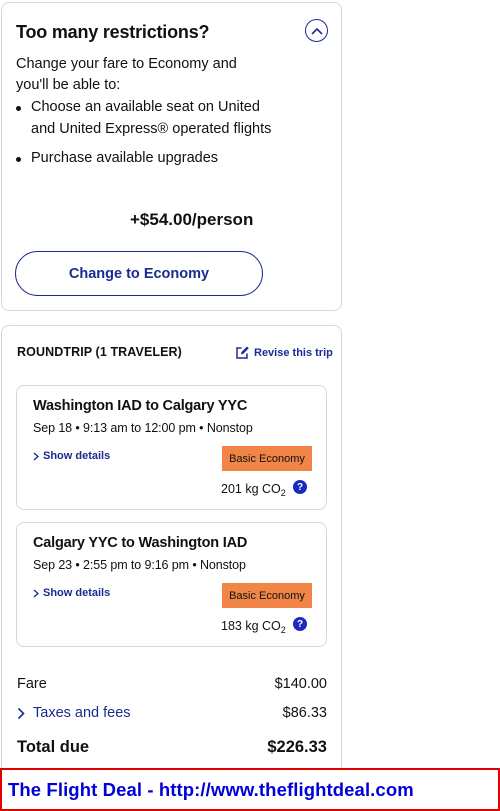  I want to click on taxes-and-fees-link: Taxes and fees, so click(74, 713).